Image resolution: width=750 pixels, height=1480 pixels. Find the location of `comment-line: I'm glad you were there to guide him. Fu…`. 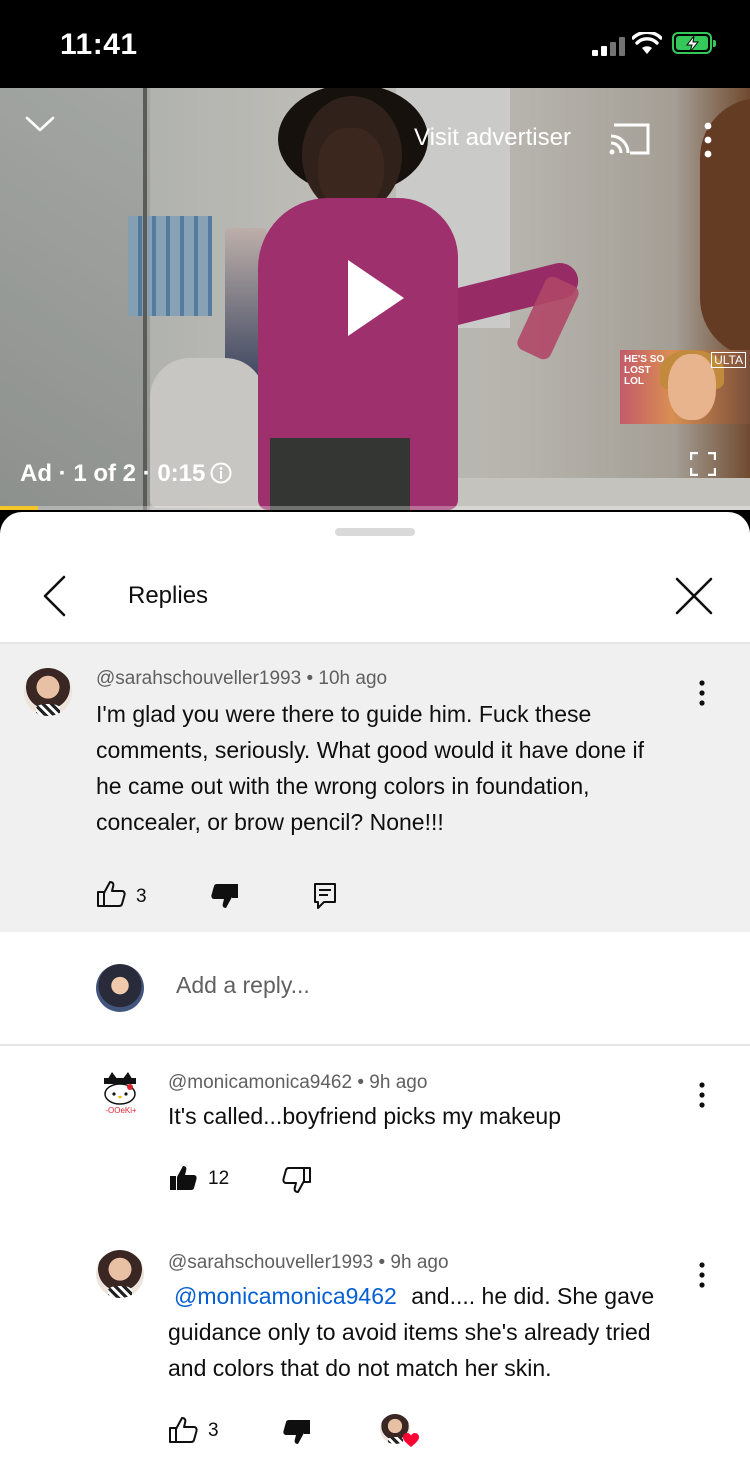

comment-line: I'm glad you were there to guide him. Fu… is located at coordinates (344, 714).